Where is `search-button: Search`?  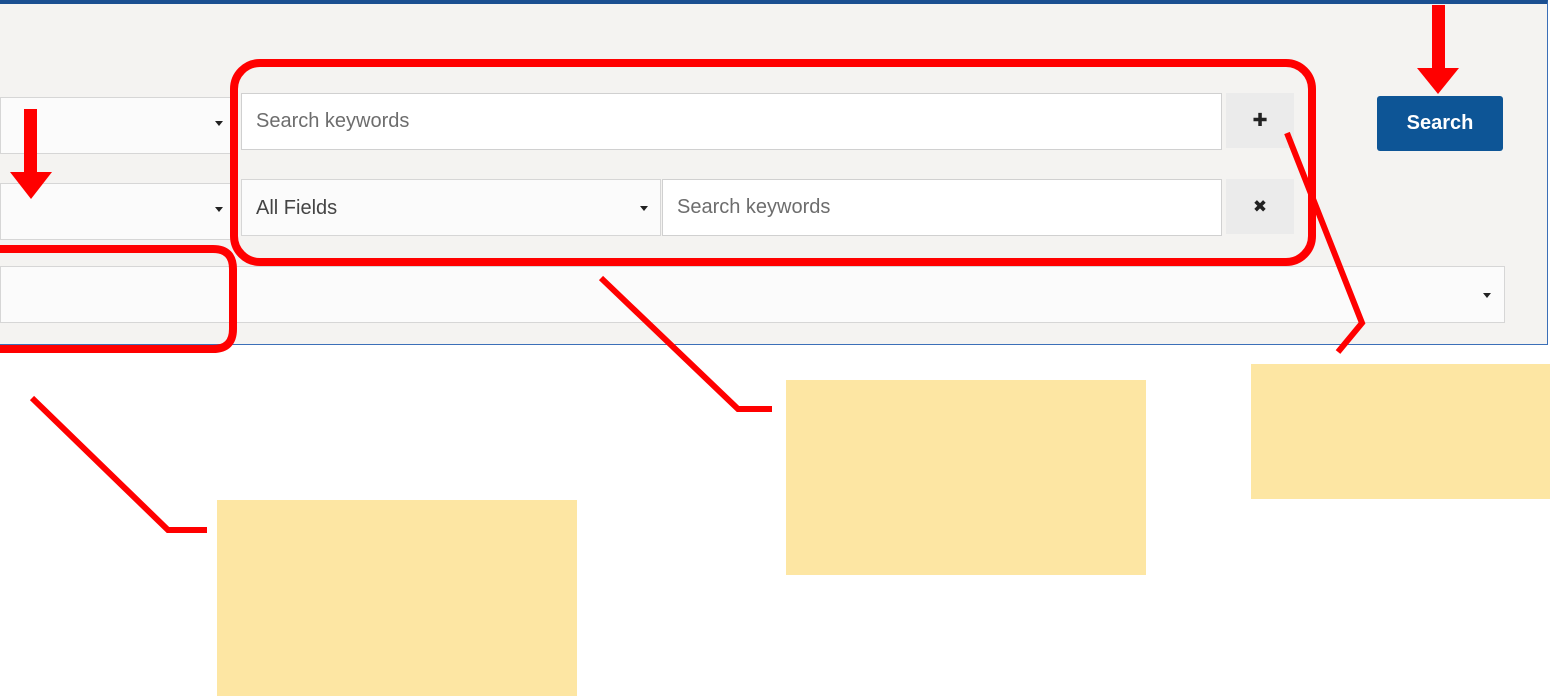
search-button: Search is located at coordinates (1440, 123).